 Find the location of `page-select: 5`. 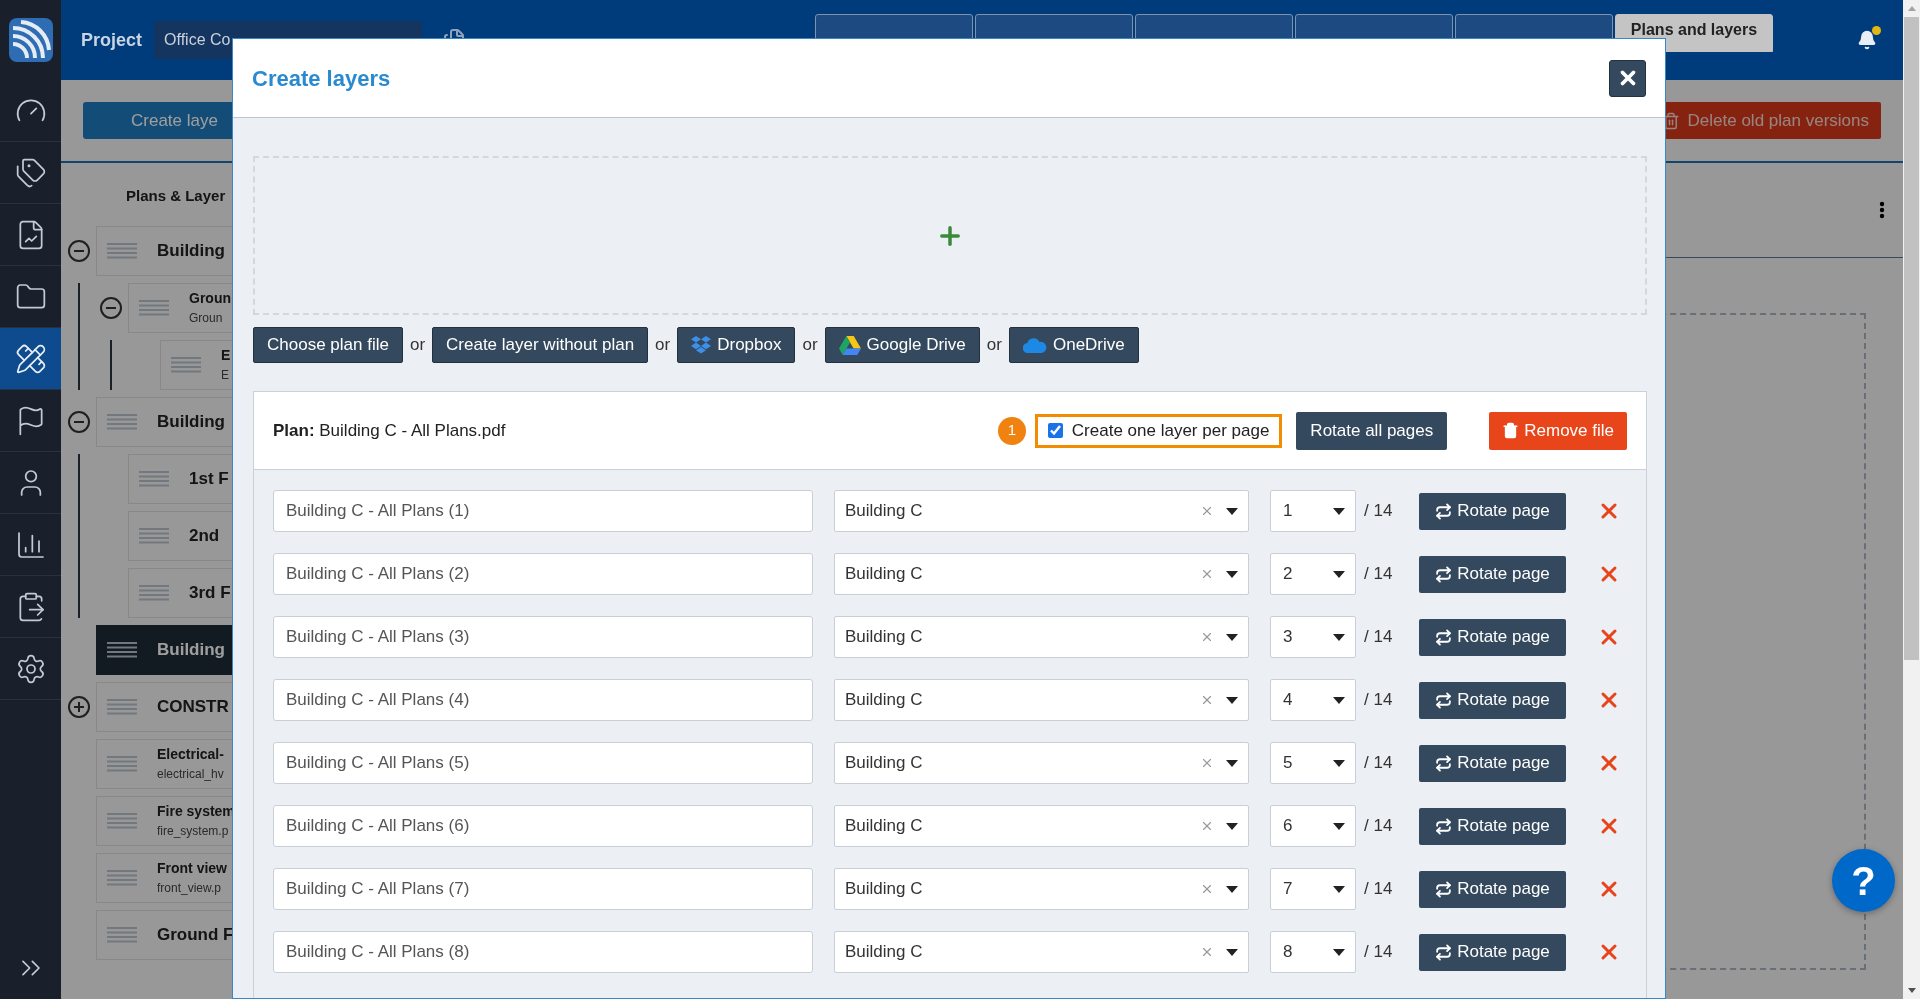

page-select: 5 is located at coordinates (1313, 763).